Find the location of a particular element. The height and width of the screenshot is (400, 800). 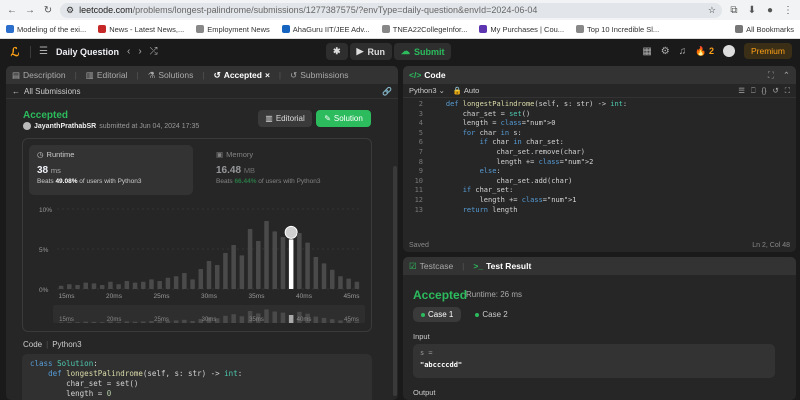

star-icon: ☆ is located at coordinates (712, 10).